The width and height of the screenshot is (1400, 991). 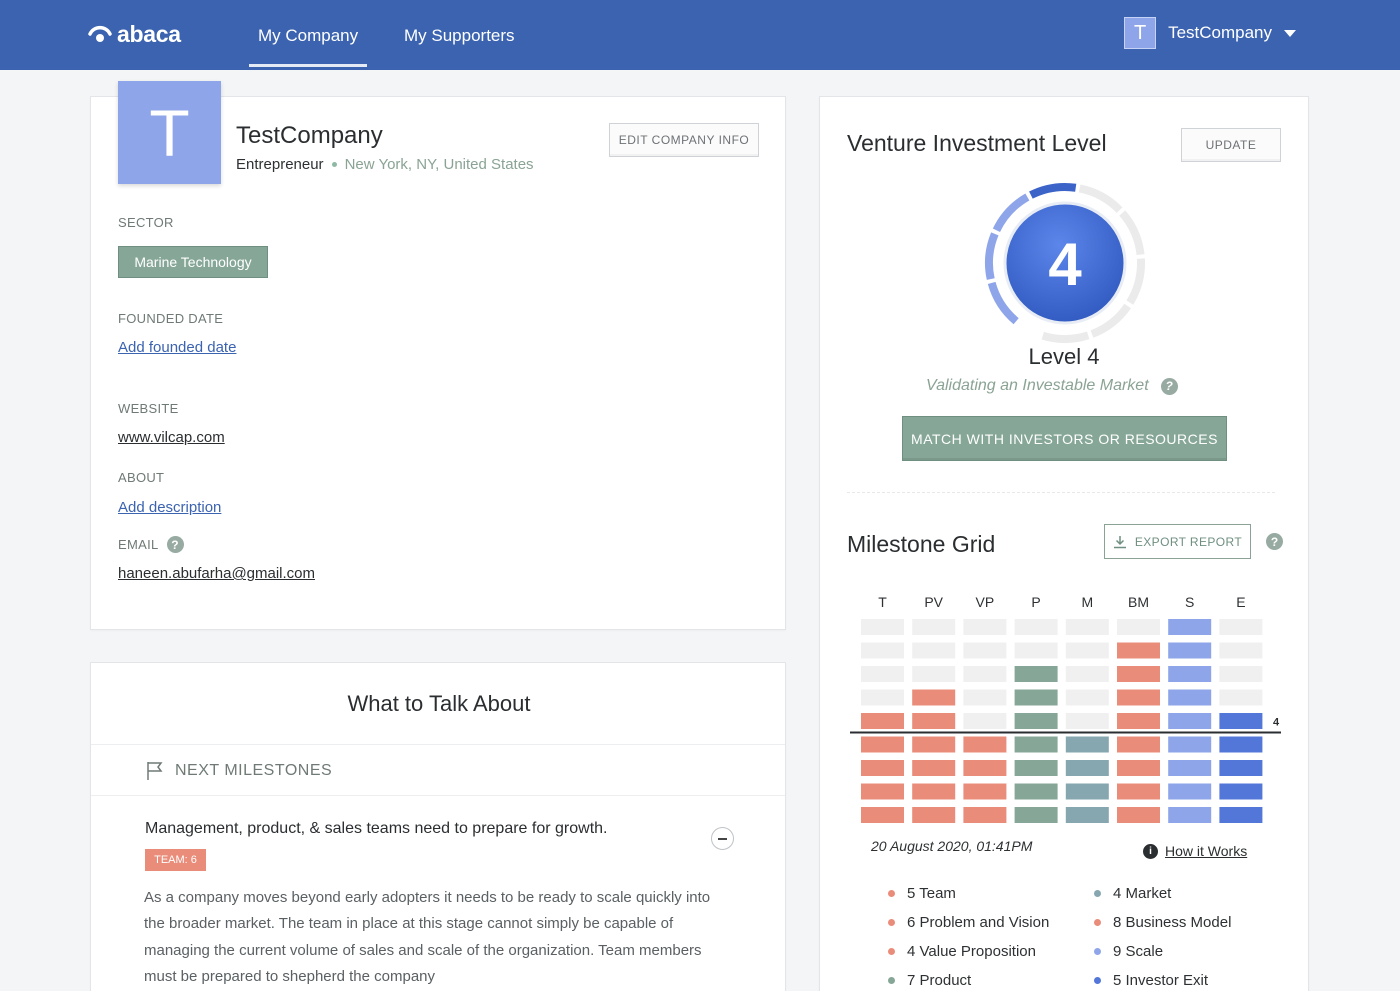 I want to click on level-gauge: 4, so click(x=1065, y=263).